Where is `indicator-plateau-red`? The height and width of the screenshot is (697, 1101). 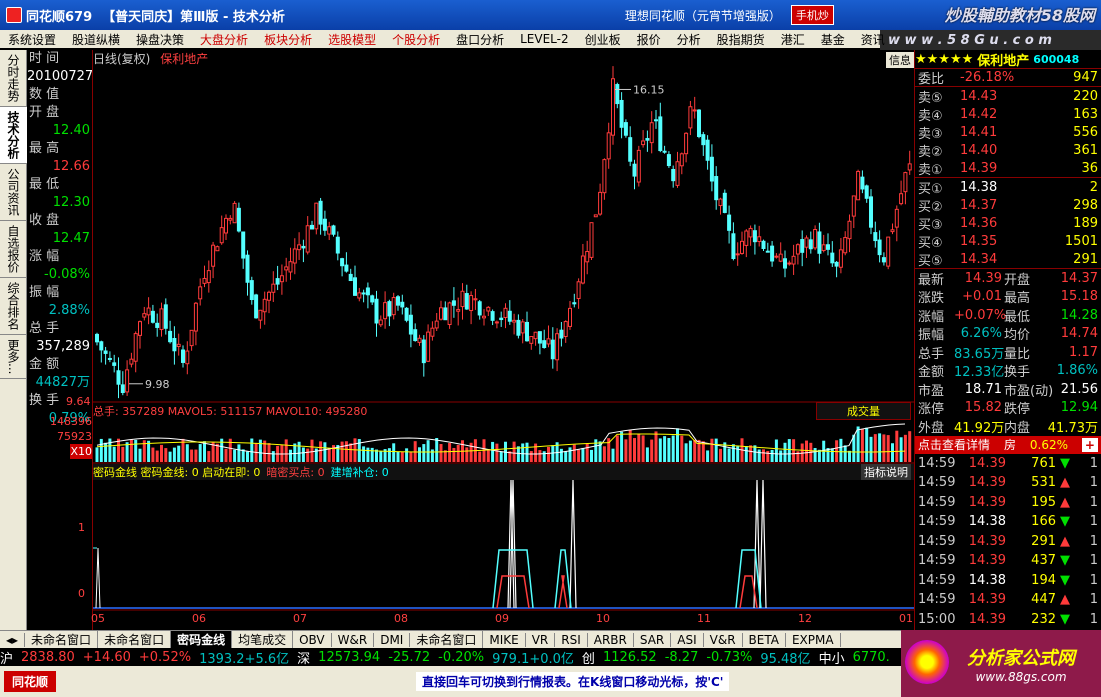
indicator-plateau-red is located at coordinates (563, 592).